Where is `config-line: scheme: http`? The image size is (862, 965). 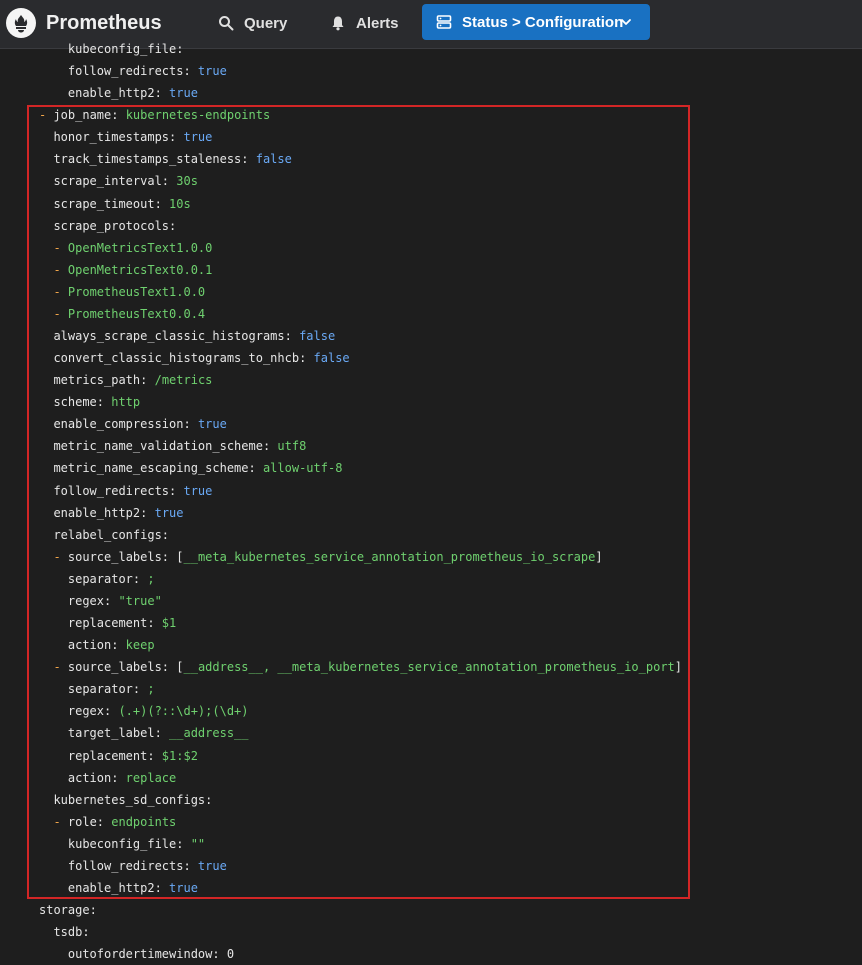 config-line: scheme: http is located at coordinates (431, 402).